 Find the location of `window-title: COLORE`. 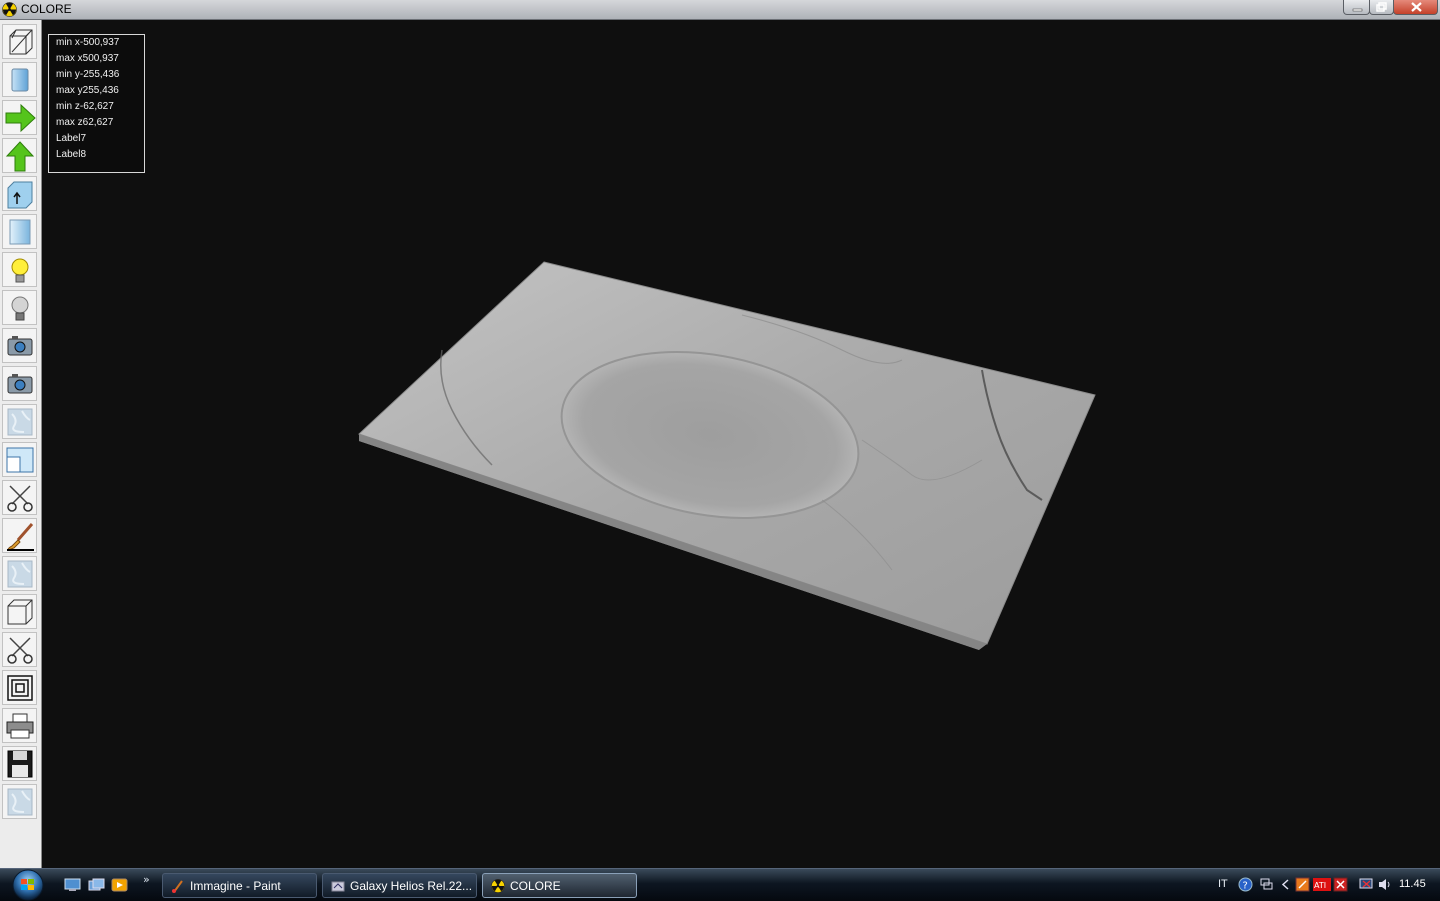

window-title: COLORE is located at coordinates (46, 9).